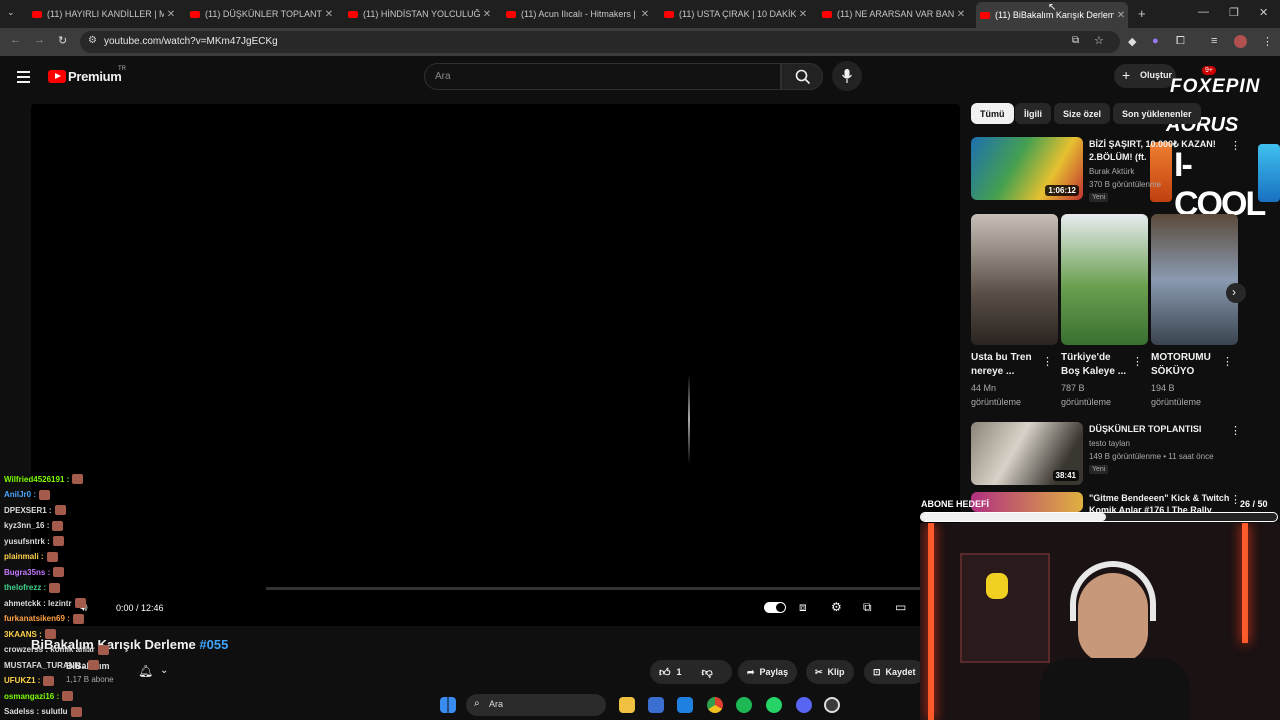  I want to click on short-title-1a: Usta bu Tren, so click(1001, 358).